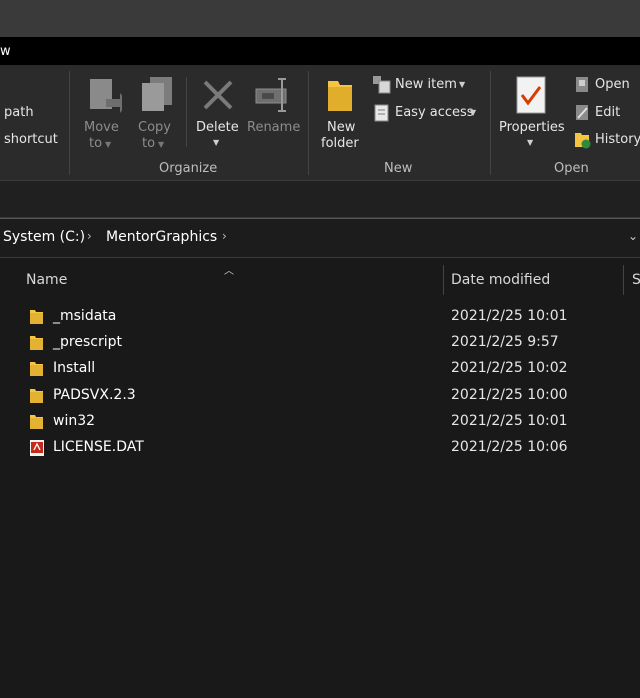 This screenshot has height=698, width=640. I want to click on address-bar: System (C:) › MentorGraphics › ⌄, so click(320, 238).